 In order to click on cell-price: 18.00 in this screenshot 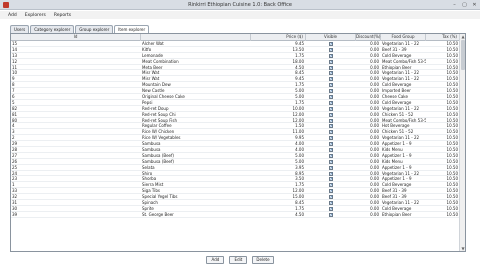, I will do `click(298, 61)`.